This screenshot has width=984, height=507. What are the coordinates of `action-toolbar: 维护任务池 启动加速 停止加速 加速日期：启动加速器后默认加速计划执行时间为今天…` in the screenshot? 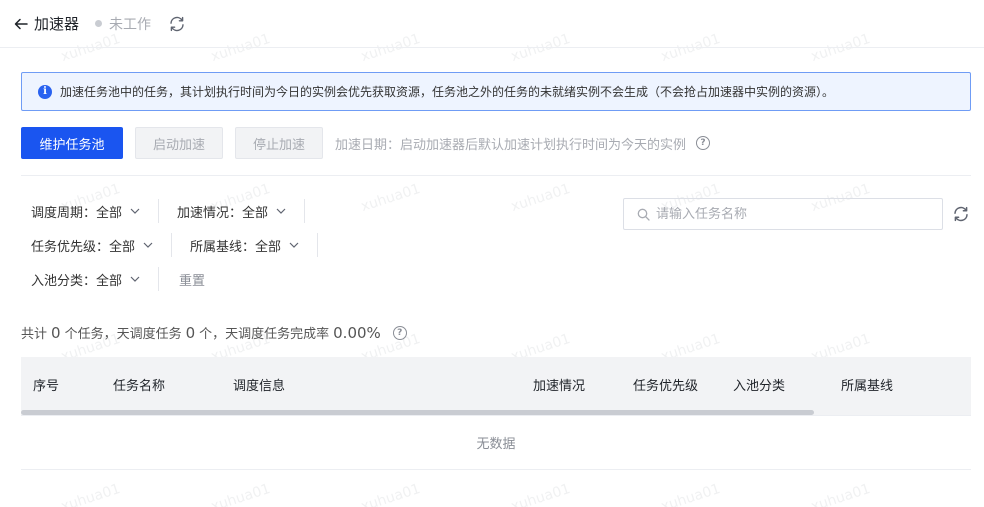 It's located at (366, 143).